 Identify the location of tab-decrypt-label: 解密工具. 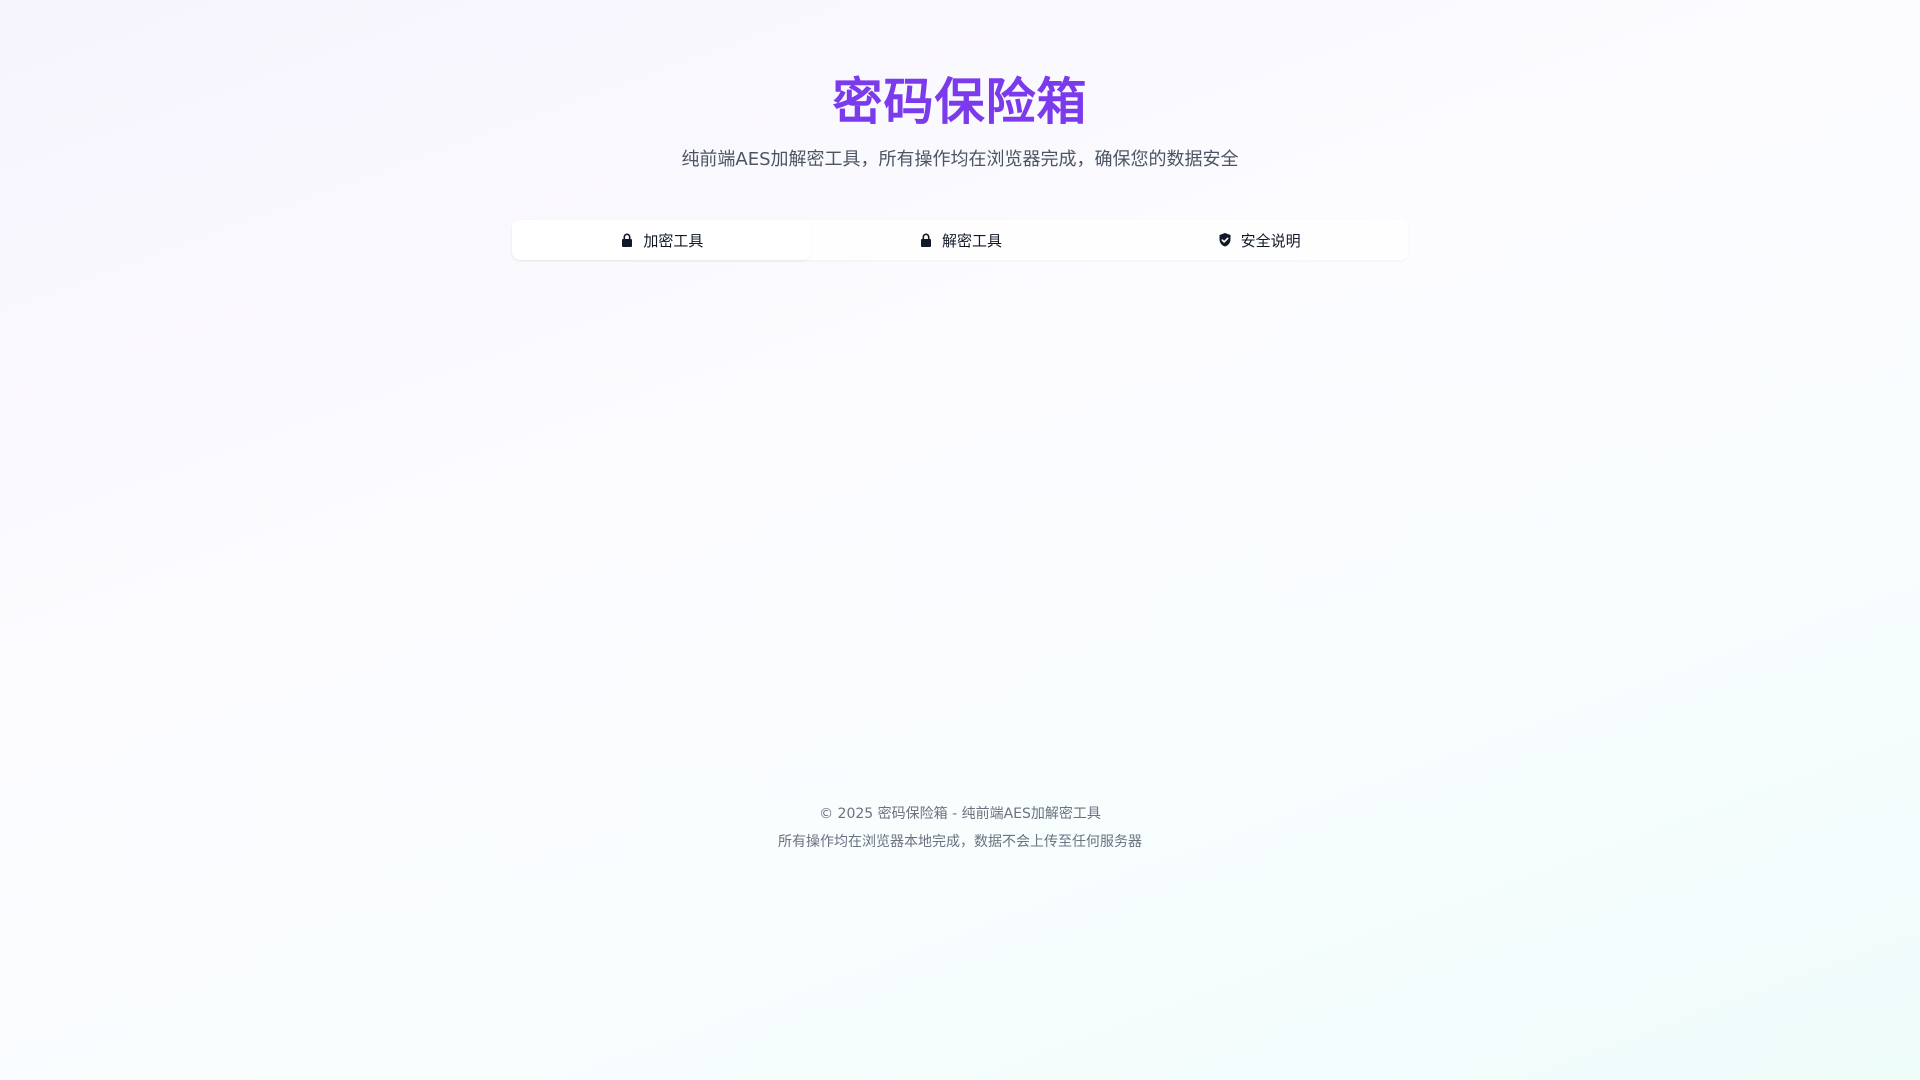
(972, 240).